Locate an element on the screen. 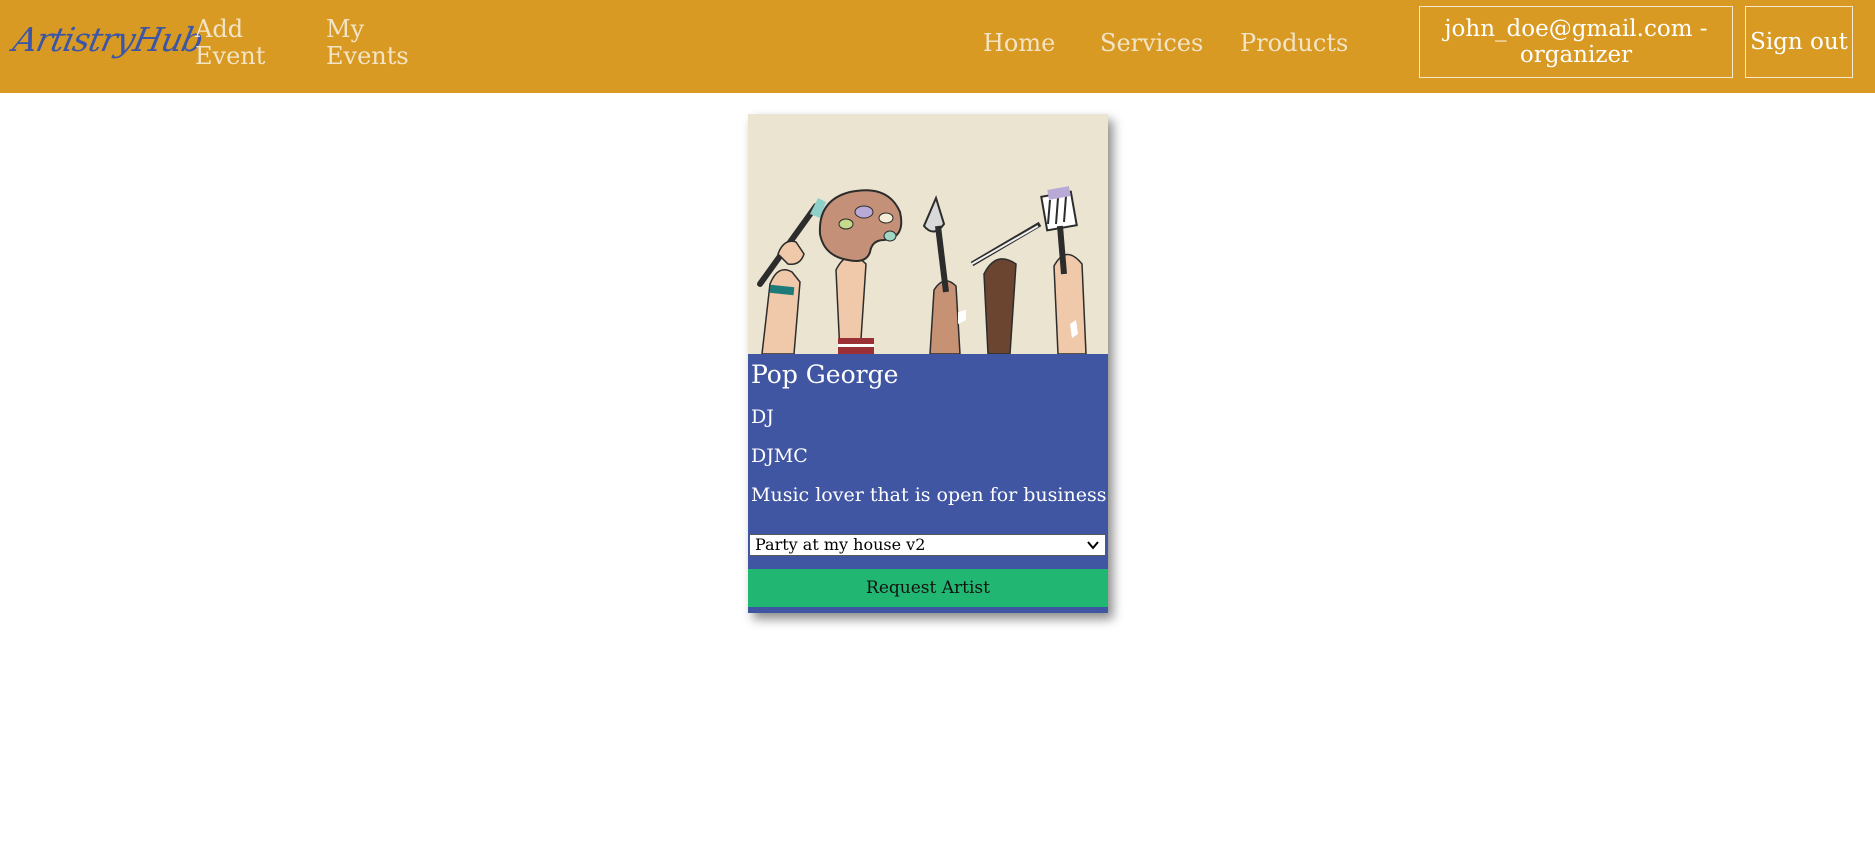 The height and width of the screenshot is (845, 1875). artist-subcategory: DJMC is located at coordinates (779, 456).